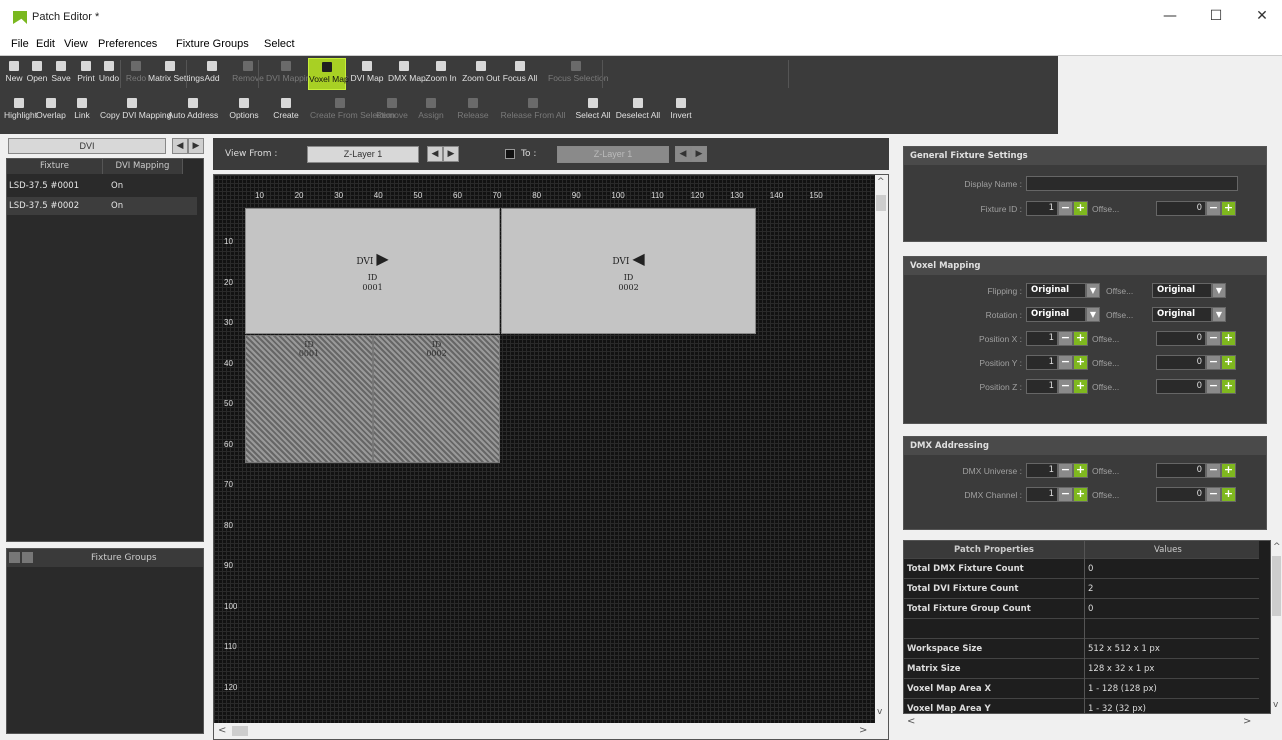 This screenshot has height=740, width=1282. I want to click on focus-all-button: Focus All, so click(520, 74).